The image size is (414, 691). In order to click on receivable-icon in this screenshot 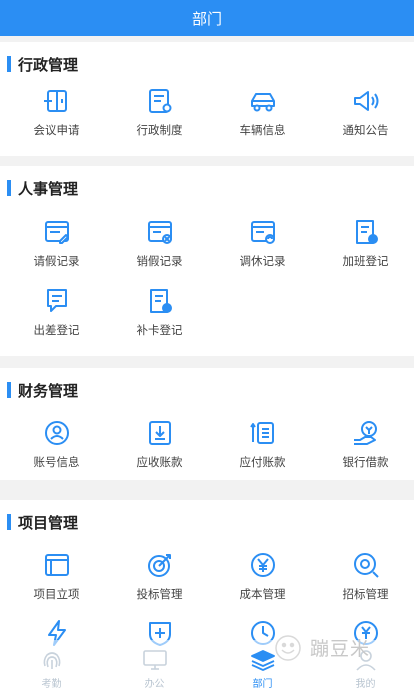, I will do `click(159, 433)`.